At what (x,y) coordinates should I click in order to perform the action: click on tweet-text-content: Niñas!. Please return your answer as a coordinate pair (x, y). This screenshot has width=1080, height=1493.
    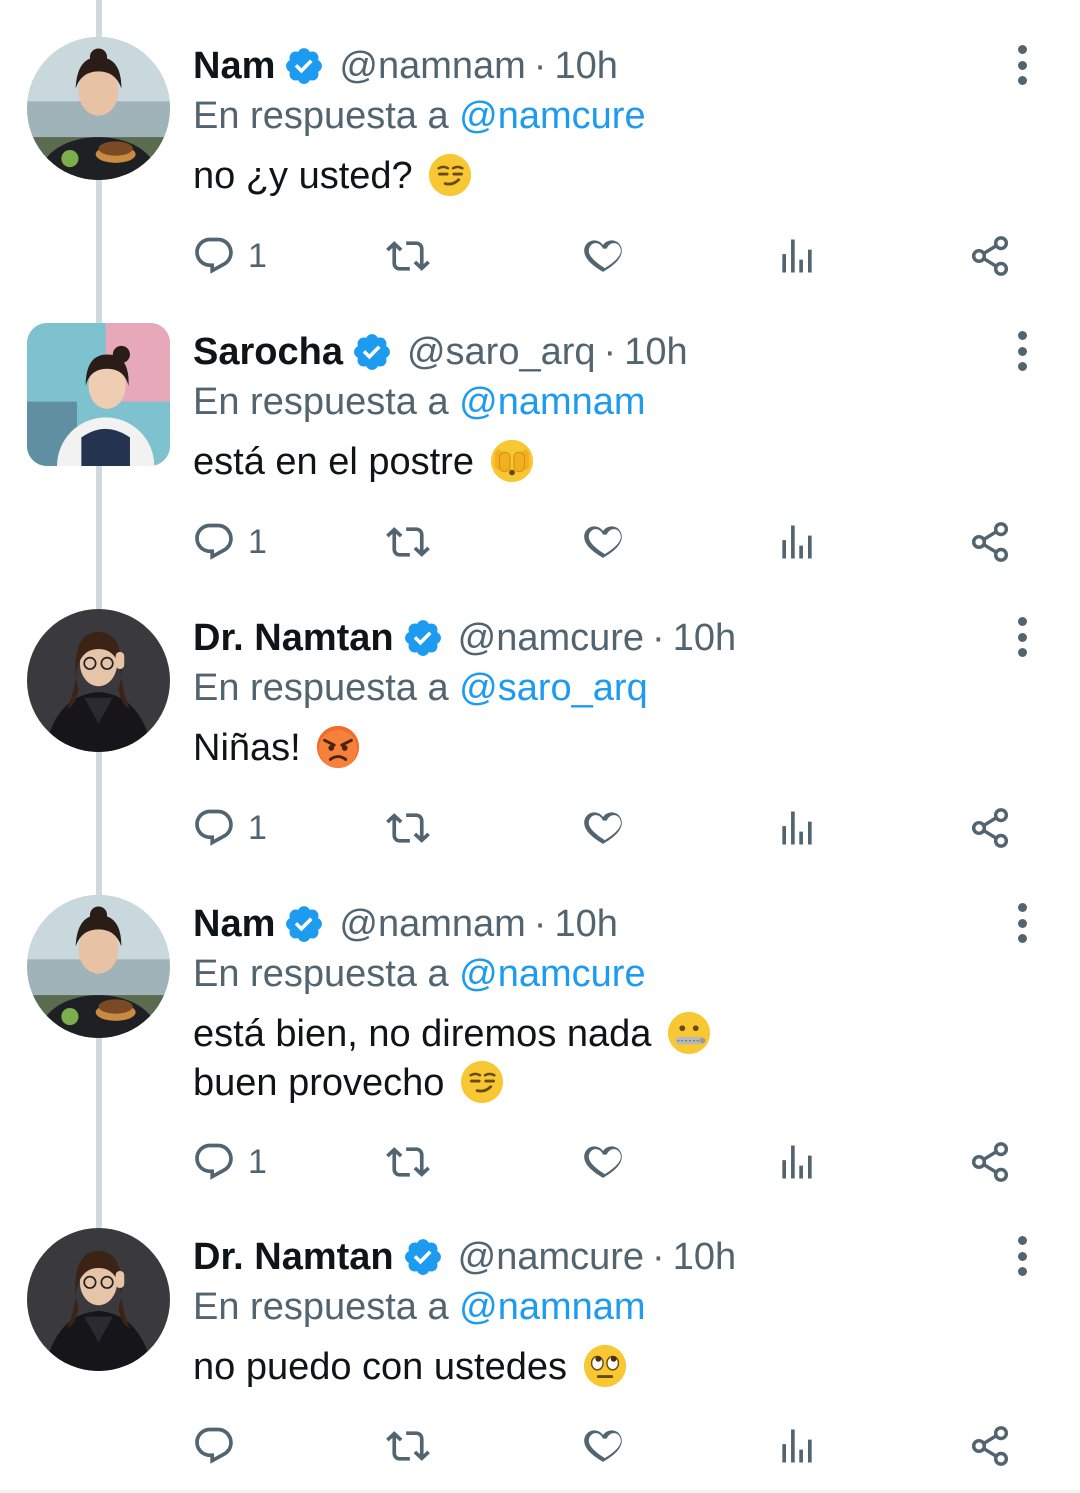
    Looking at the image, I should click on (247, 748).